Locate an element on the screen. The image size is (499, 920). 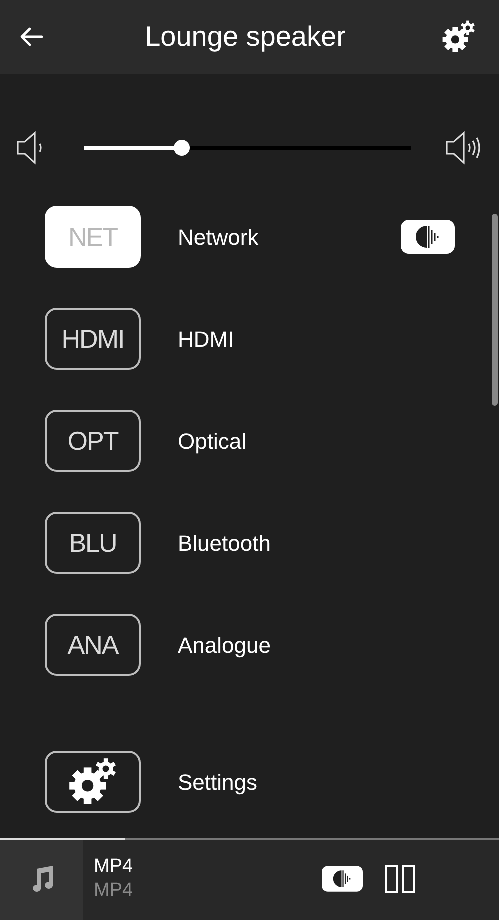
volume-up-icon is located at coordinates (464, 148).